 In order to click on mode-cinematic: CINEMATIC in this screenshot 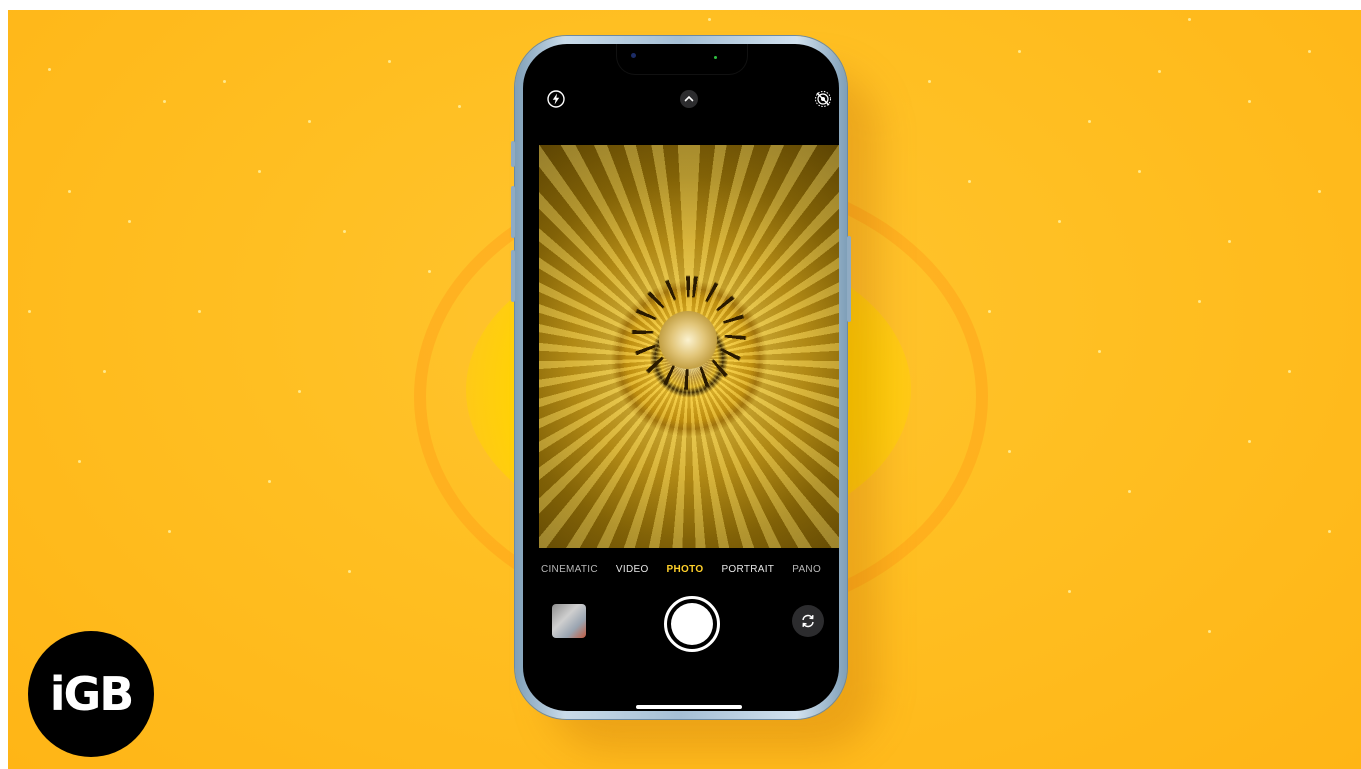, I will do `click(569, 569)`.